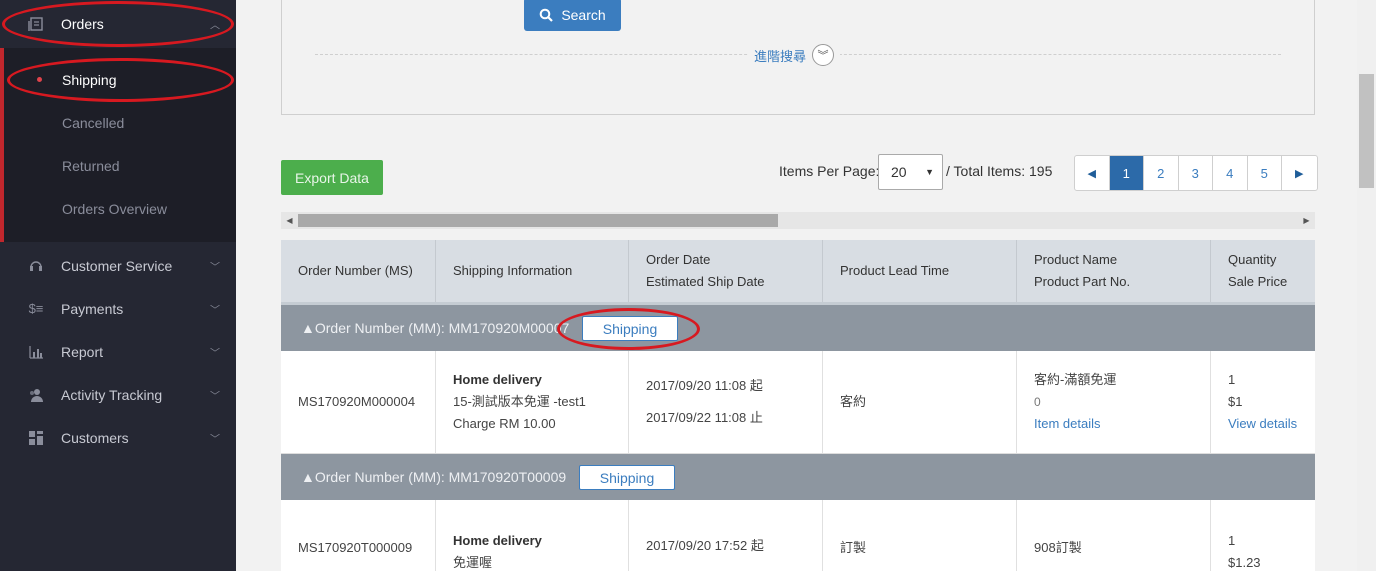 This screenshot has height=571, width=1376. Describe the element at coordinates (36, 24) in the screenshot. I see `list-icon` at that location.